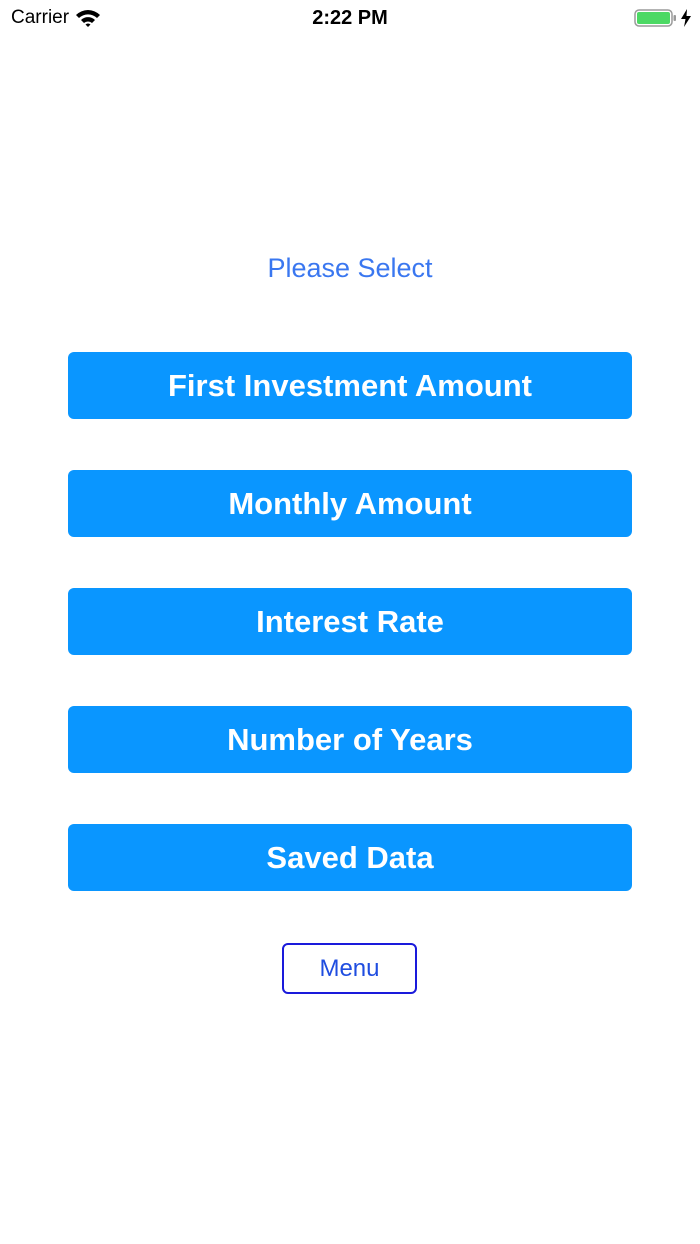  What do you see at coordinates (350, 503) in the screenshot?
I see `monthly-amount-button: Monthly Amount` at bounding box center [350, 503].